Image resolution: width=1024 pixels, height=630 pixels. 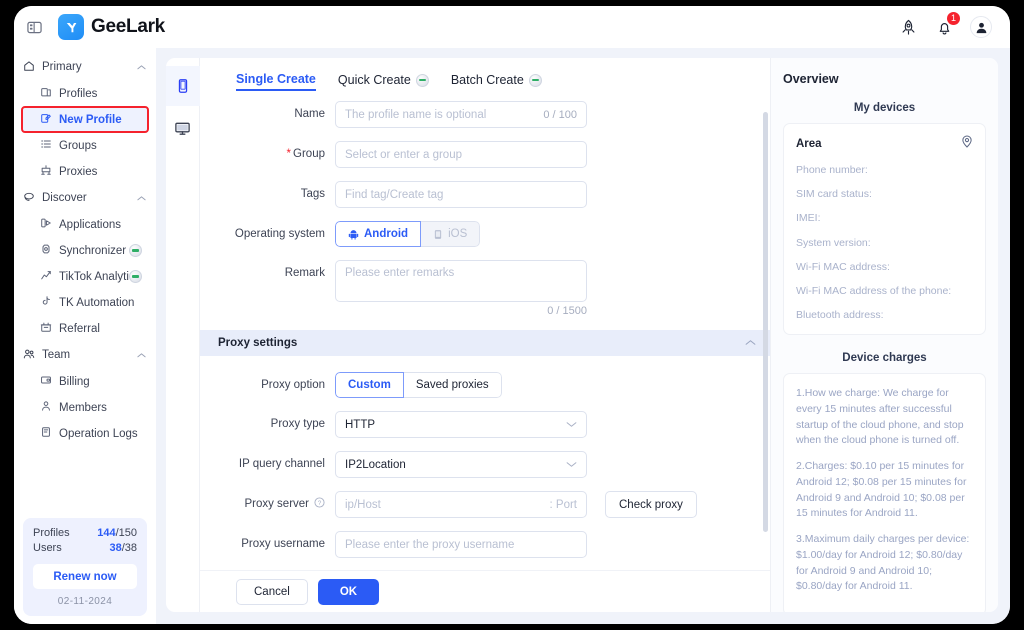 What do you see at coordinates (461, 504) in the screenshot?
I see `proxy-host-input: ip/Host : Port` at bounding box center [461, 504].